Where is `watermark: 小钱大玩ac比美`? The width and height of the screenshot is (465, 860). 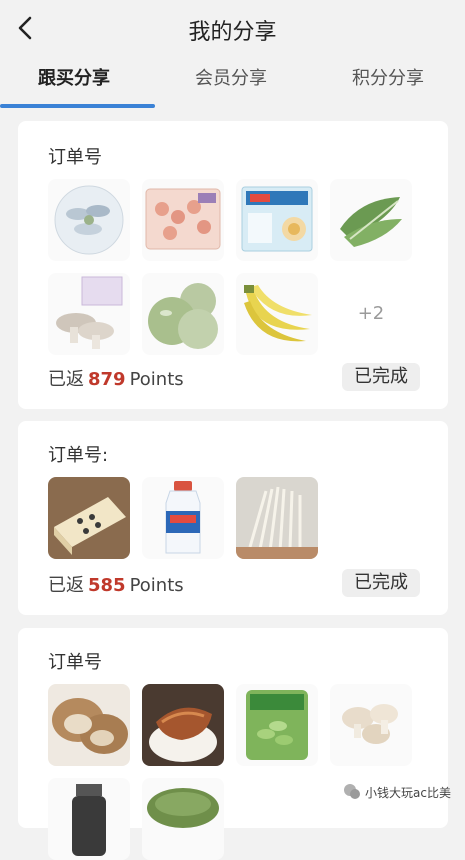
watermark: 小钱大玩ac比美 is located at coordinates (397, 792).